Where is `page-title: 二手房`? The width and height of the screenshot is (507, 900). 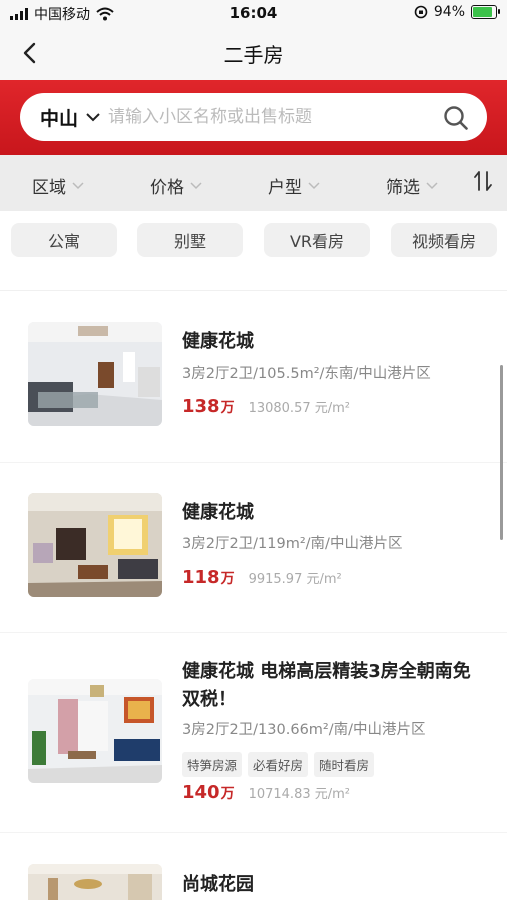
page-title: 二手房 is located at coordinates (253, 55).